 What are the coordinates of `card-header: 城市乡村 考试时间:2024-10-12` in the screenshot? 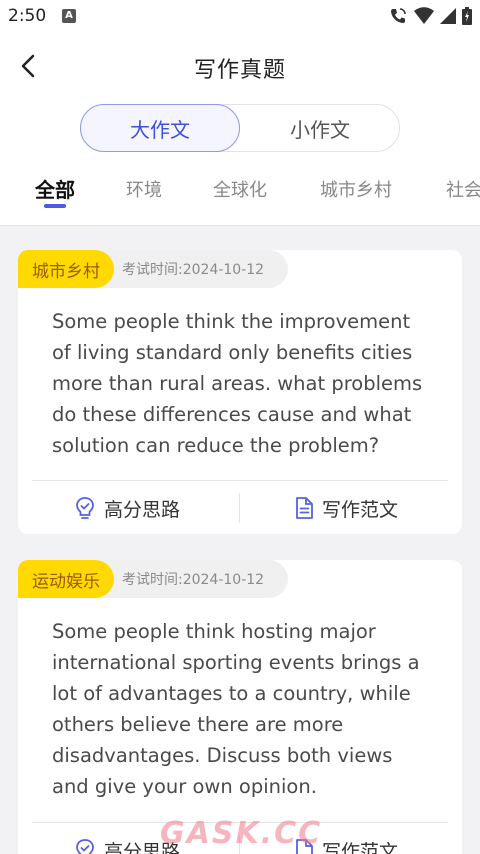 It's located at (153, 269).